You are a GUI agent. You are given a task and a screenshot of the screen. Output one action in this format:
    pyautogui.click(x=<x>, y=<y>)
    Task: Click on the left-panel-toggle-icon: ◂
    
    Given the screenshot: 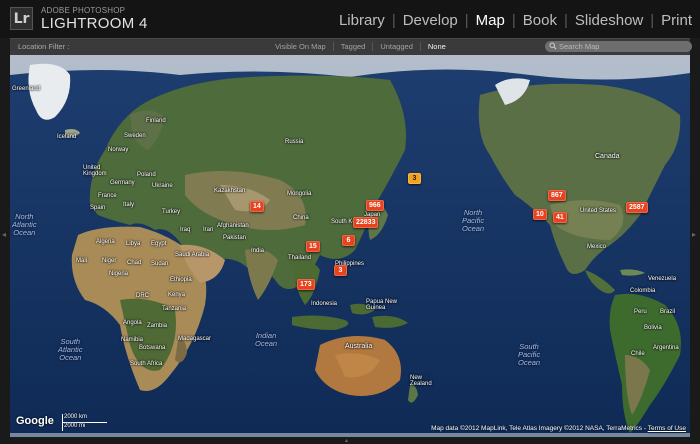 What is the action you would take?
    pyautogui.click(x=4, y=234)
    